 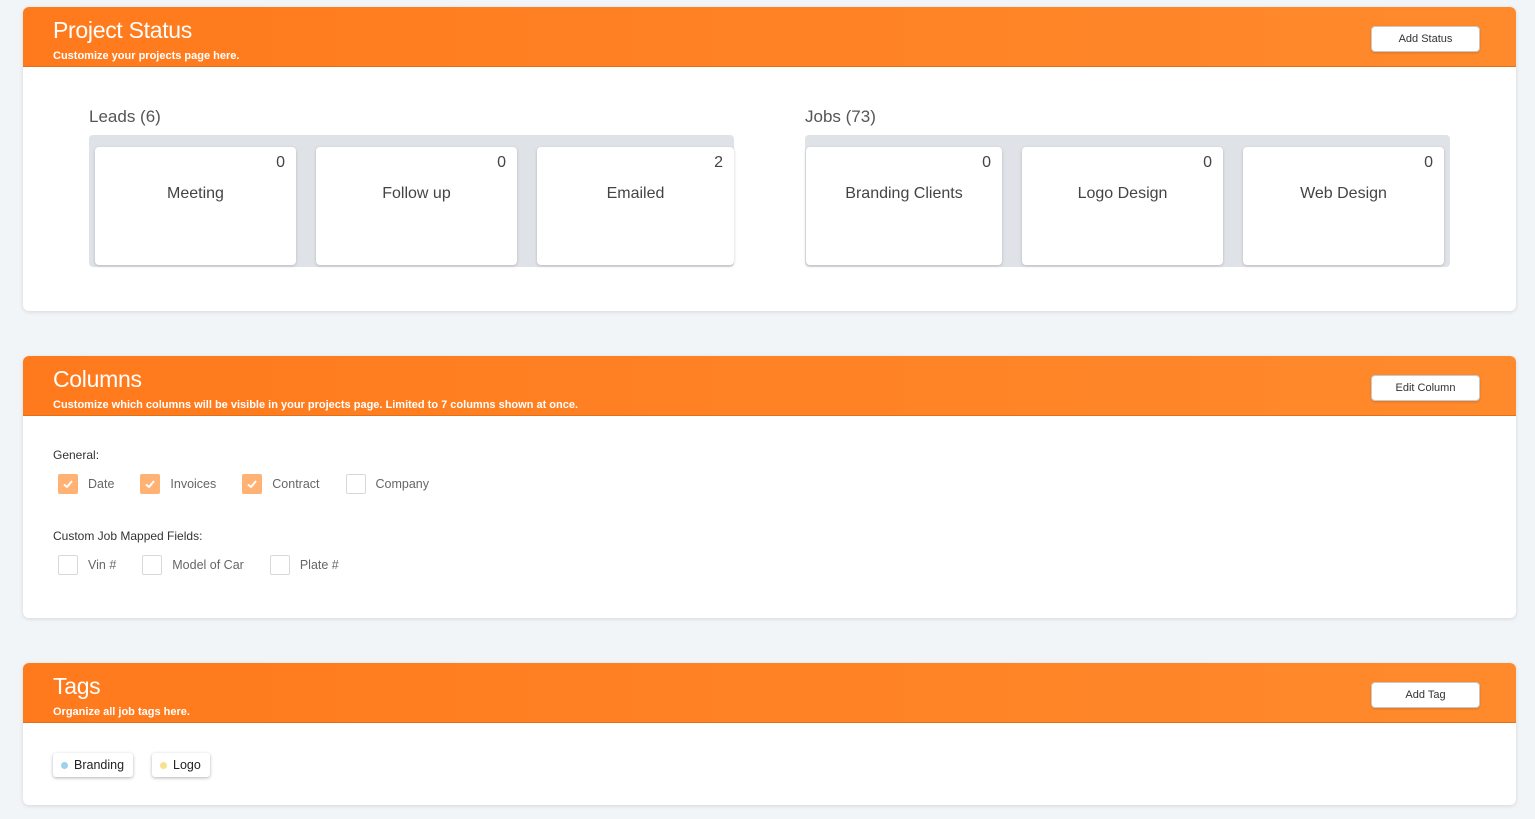 I want to click on tag-label: Logo, so click(x=187, y=765).